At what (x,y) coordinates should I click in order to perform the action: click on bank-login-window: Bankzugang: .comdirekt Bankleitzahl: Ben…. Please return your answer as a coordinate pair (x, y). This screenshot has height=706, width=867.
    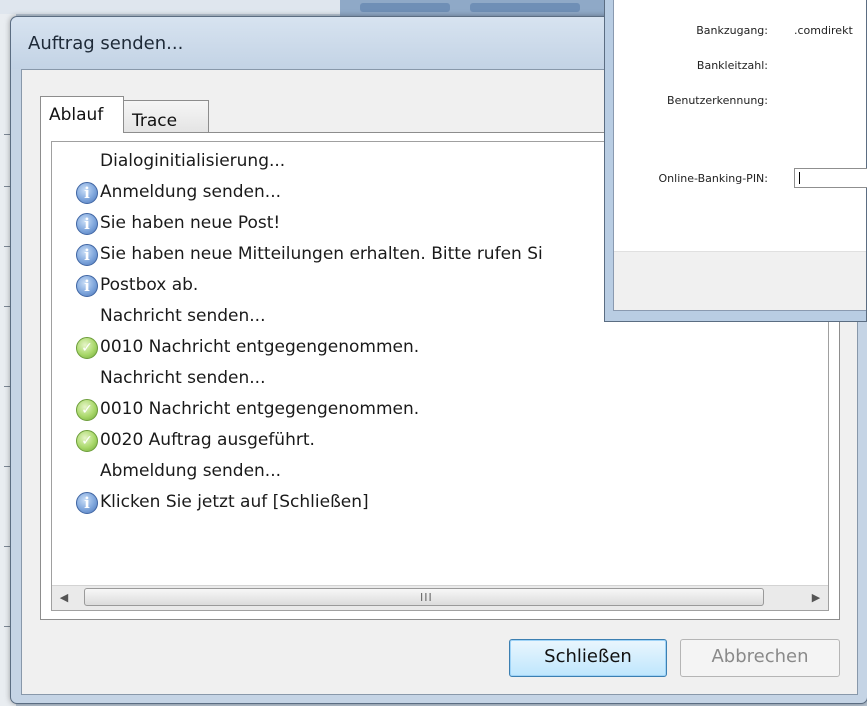
    Looking at the image, I should click on (735, 161).